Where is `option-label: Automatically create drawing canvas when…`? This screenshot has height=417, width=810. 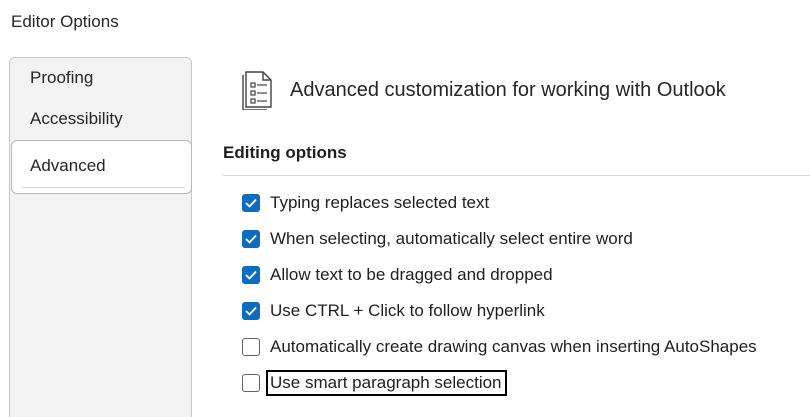
option-label: Automatically create drawing canvas when… is located at coordinates (513, 346).